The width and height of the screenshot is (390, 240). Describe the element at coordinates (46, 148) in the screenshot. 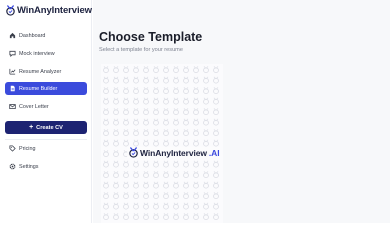

I see `sidebar-item-pricing: Pricing` at that location.